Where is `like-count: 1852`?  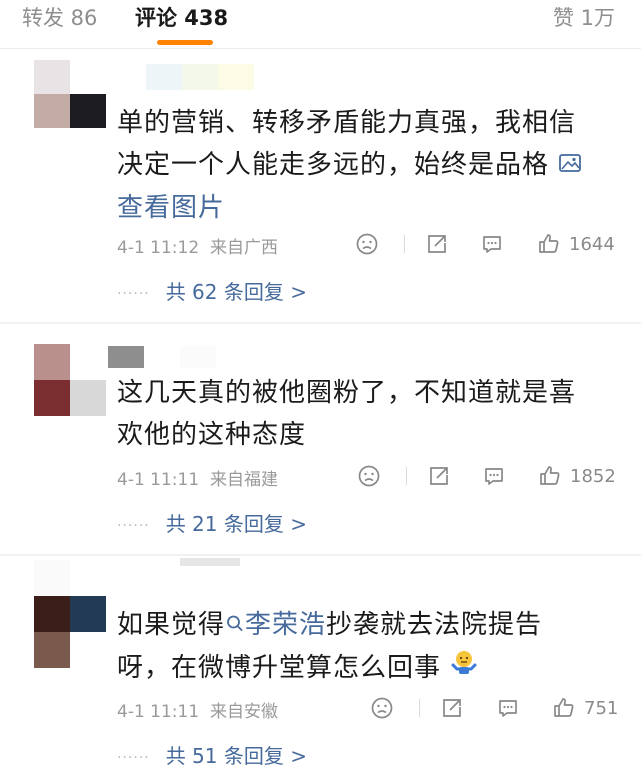 like-count: 1852 is located at coordinates (593, 476).